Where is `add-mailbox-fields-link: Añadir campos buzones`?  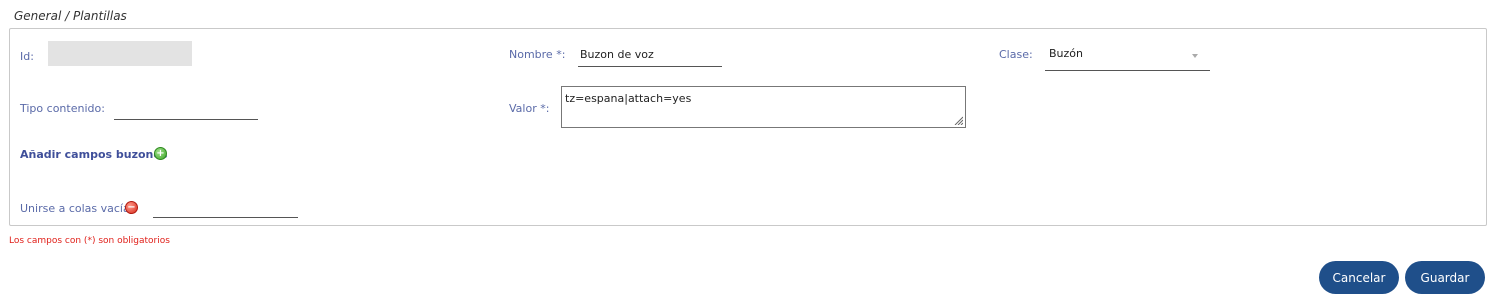
add-mailbox-fields-link: Añadir campos buzones is located at coordinates (93, 154).